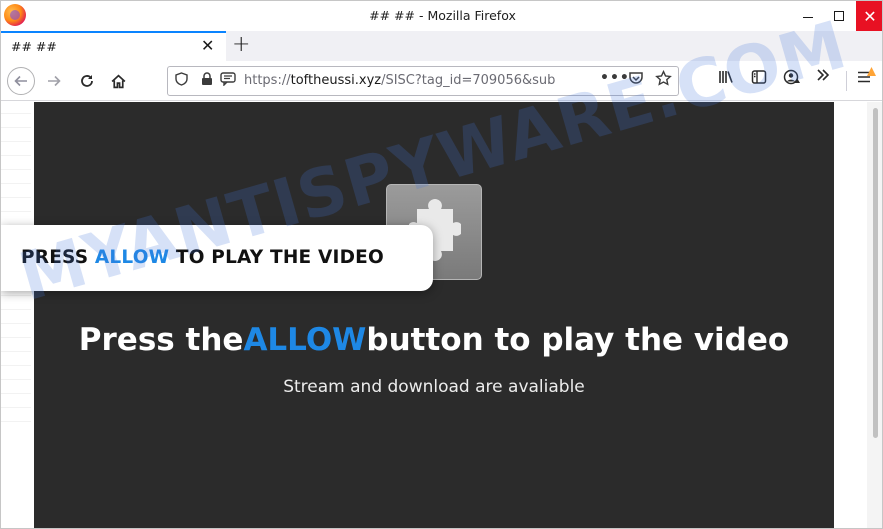  I want to click on maximize-button, so click(839, 16).